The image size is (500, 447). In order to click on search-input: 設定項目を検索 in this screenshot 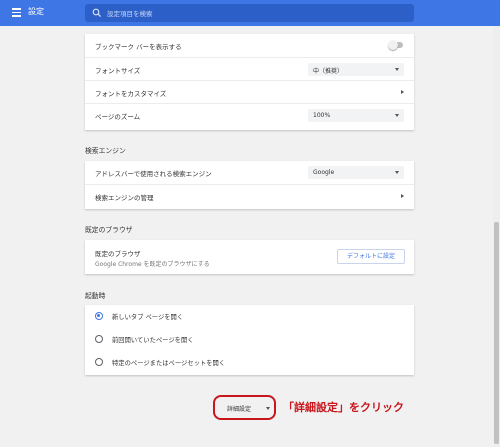, I will do `click(249, 13)`.